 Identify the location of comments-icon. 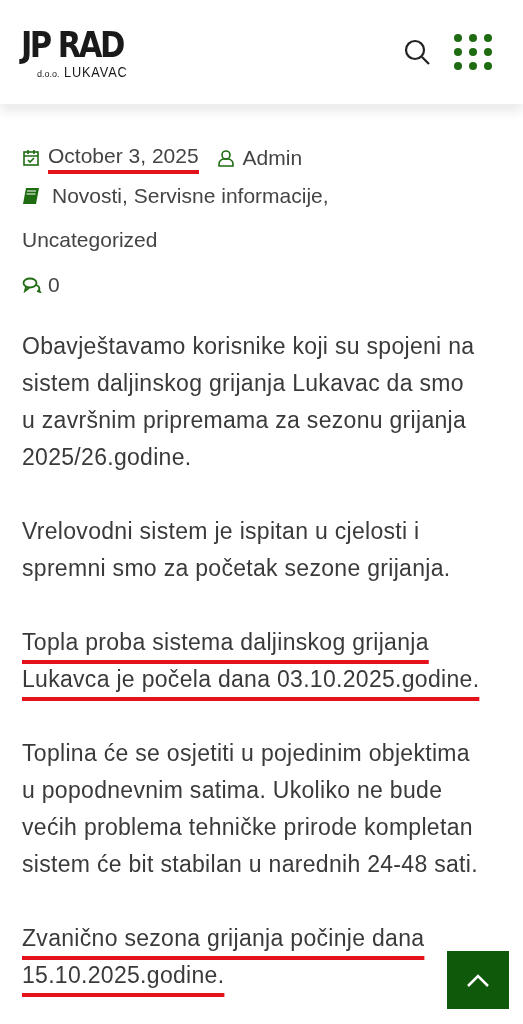
(32, 285).